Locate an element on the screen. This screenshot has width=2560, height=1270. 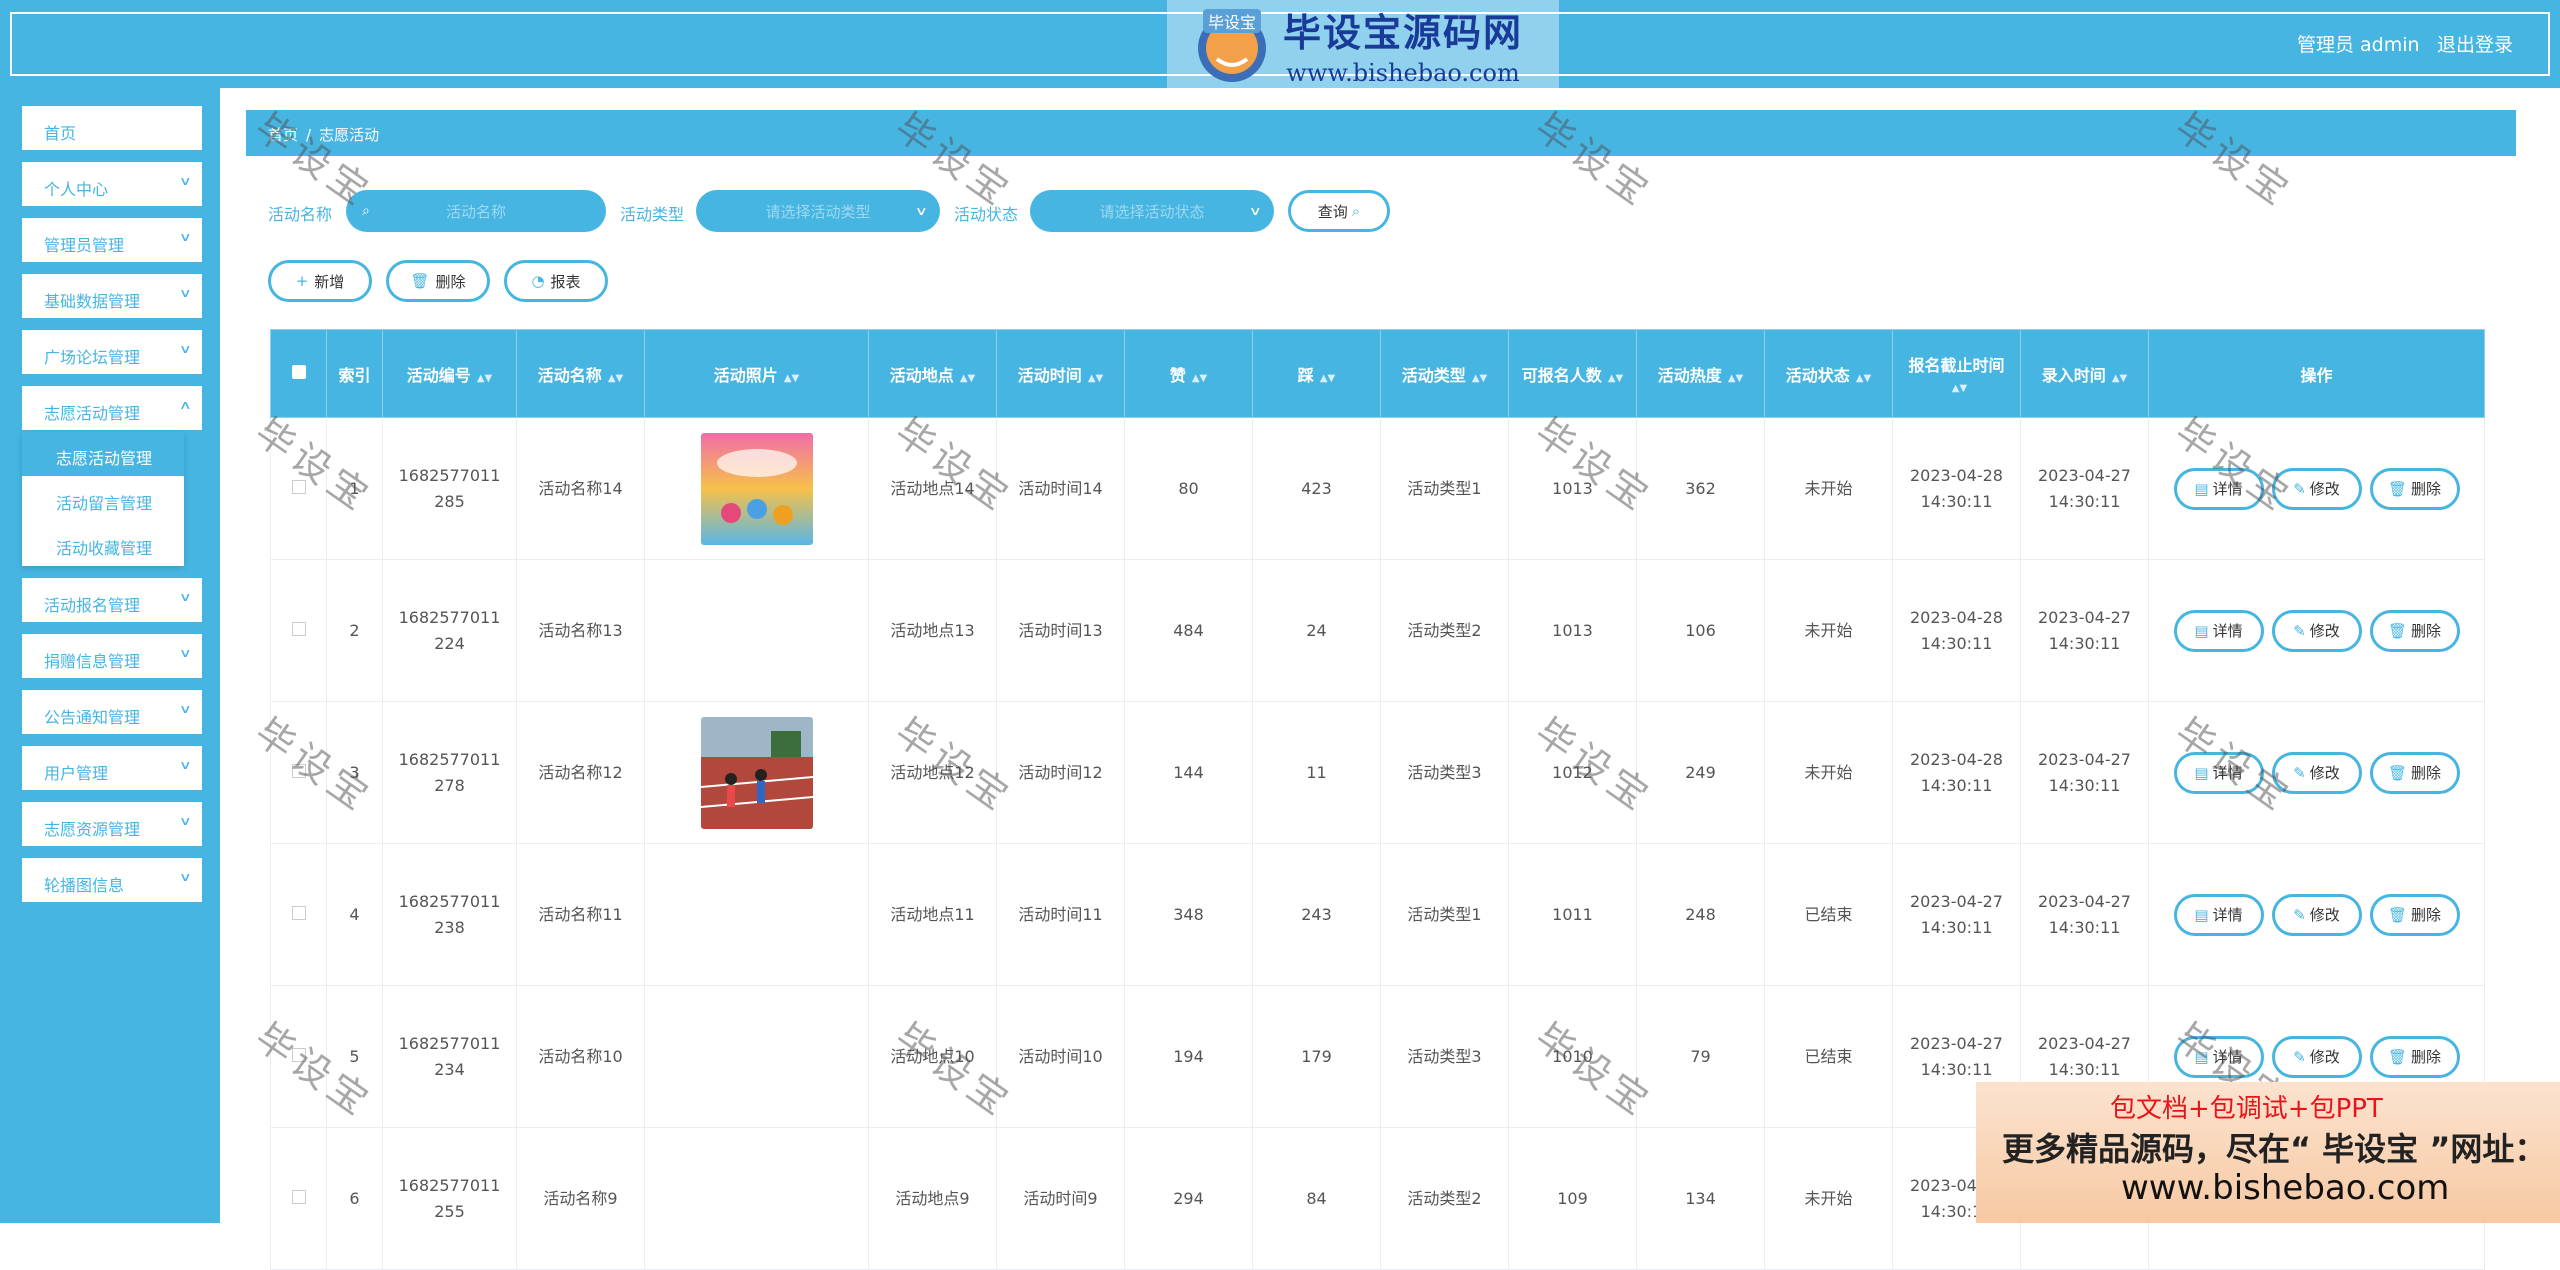
col-header: 活动类型 ▲▼ is located at coordinates (1444, 373).